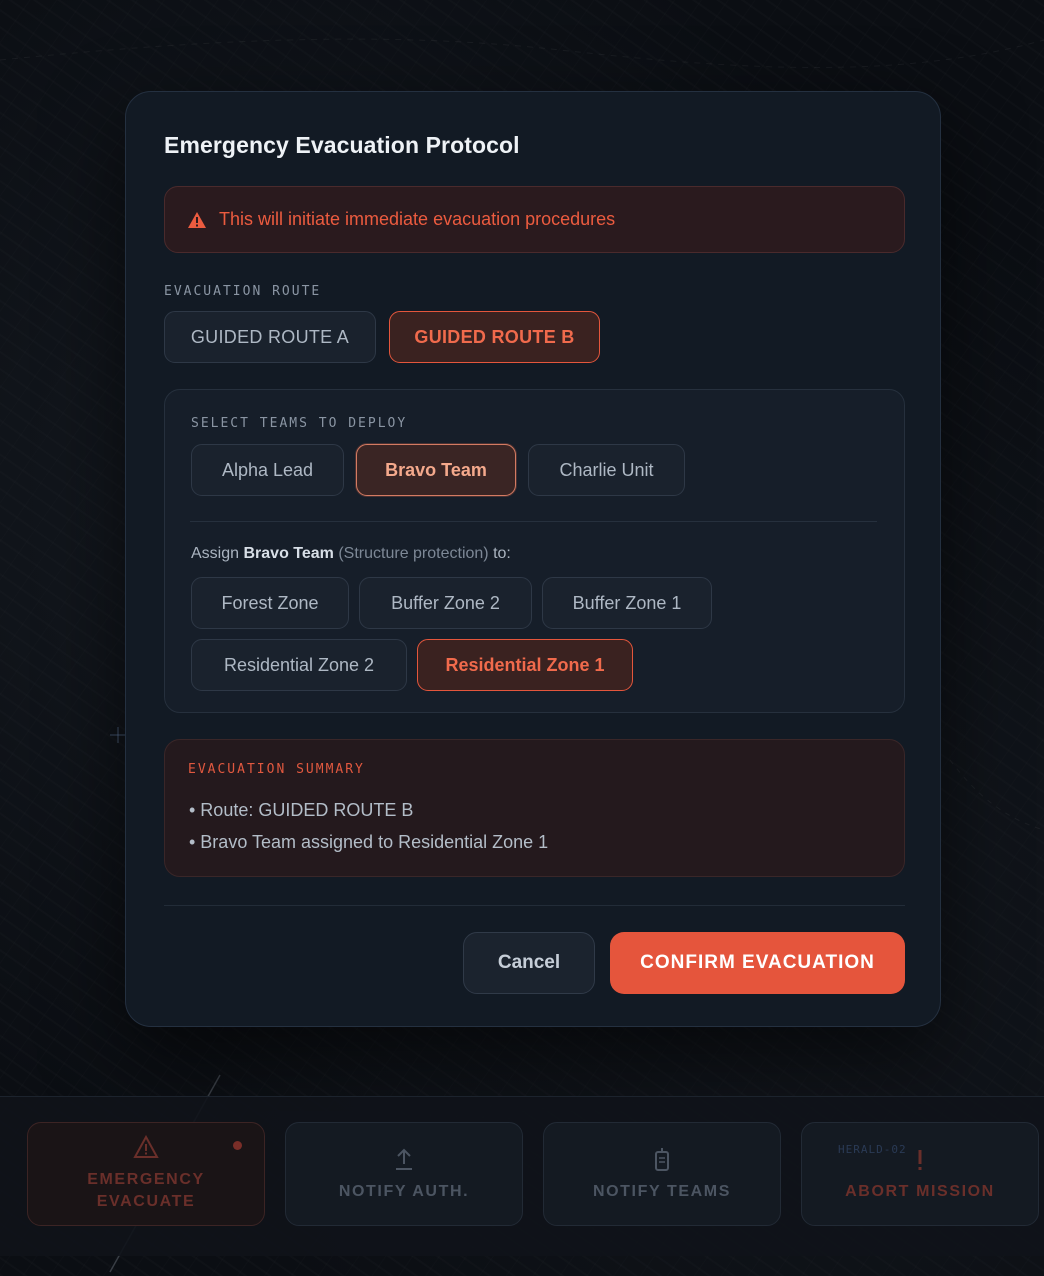 The width and height of the screenshot is (1044, 1276). Describe the element at coordinates (662, 1174) in the screenshot. I see `notify-teams-action: NOTIFY TEAMS` at that location.